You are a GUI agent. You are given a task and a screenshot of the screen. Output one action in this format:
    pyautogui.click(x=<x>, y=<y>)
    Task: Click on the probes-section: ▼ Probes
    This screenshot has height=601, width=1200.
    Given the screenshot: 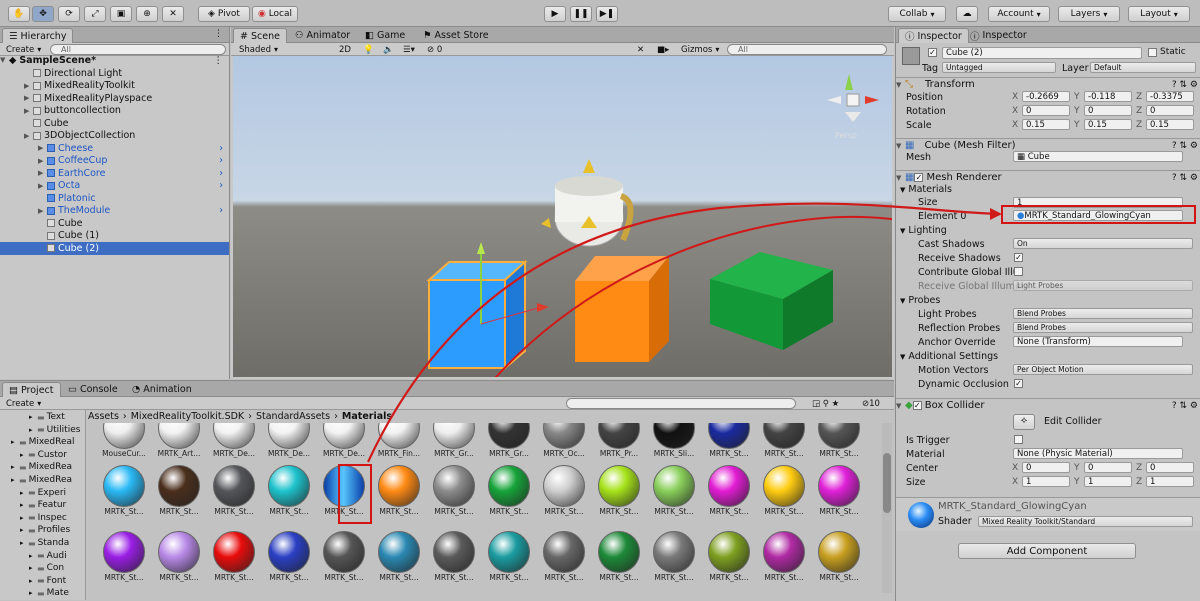 What is the action you would take?
    pyautogui.click(x=920, y=300)
    